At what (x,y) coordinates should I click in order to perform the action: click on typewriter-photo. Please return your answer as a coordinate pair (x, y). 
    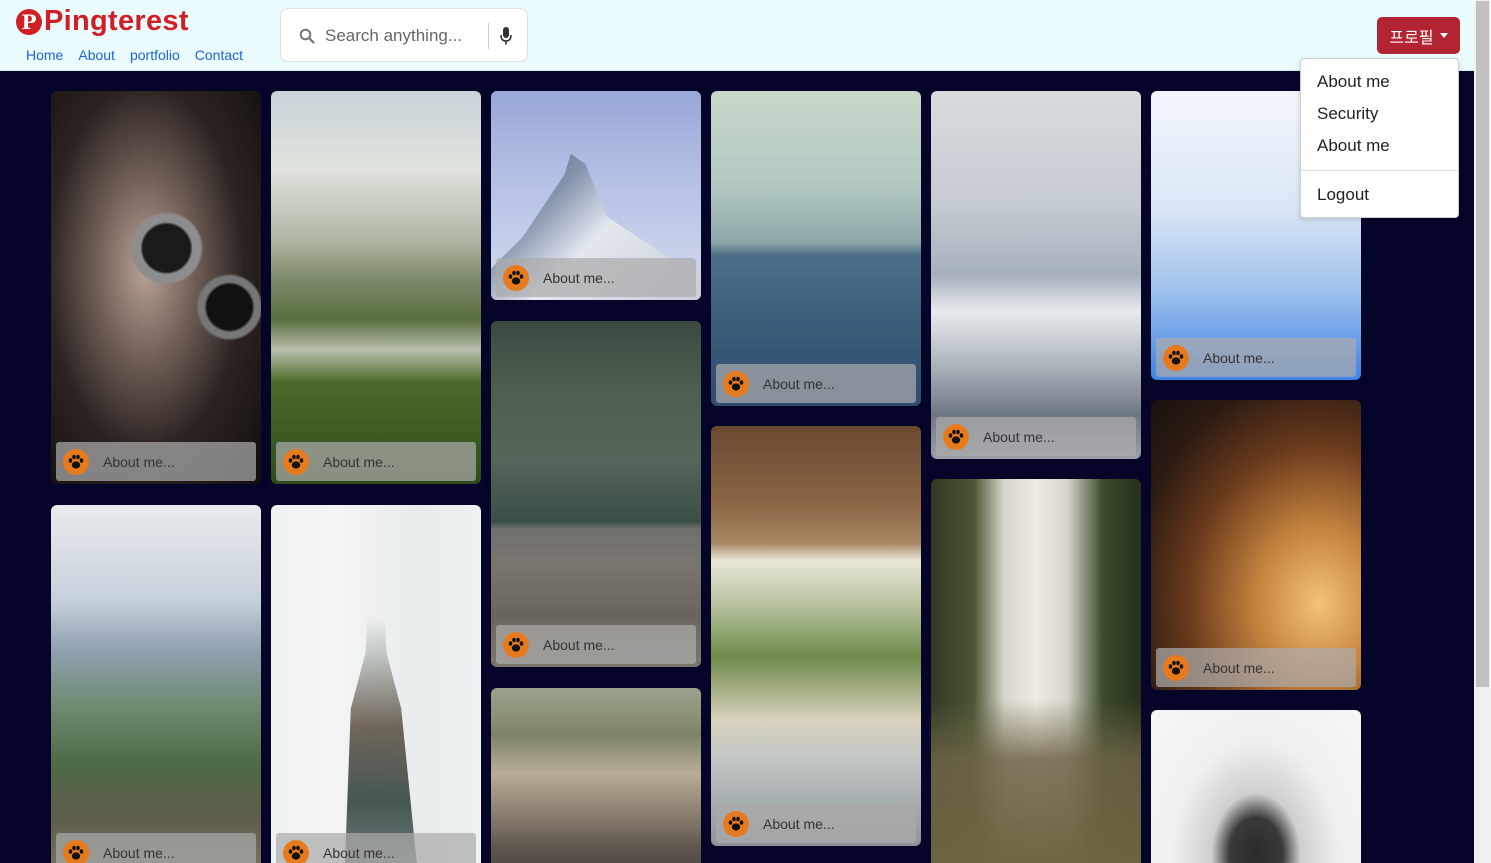
    Looking at the image, I should click on (1256, 786).